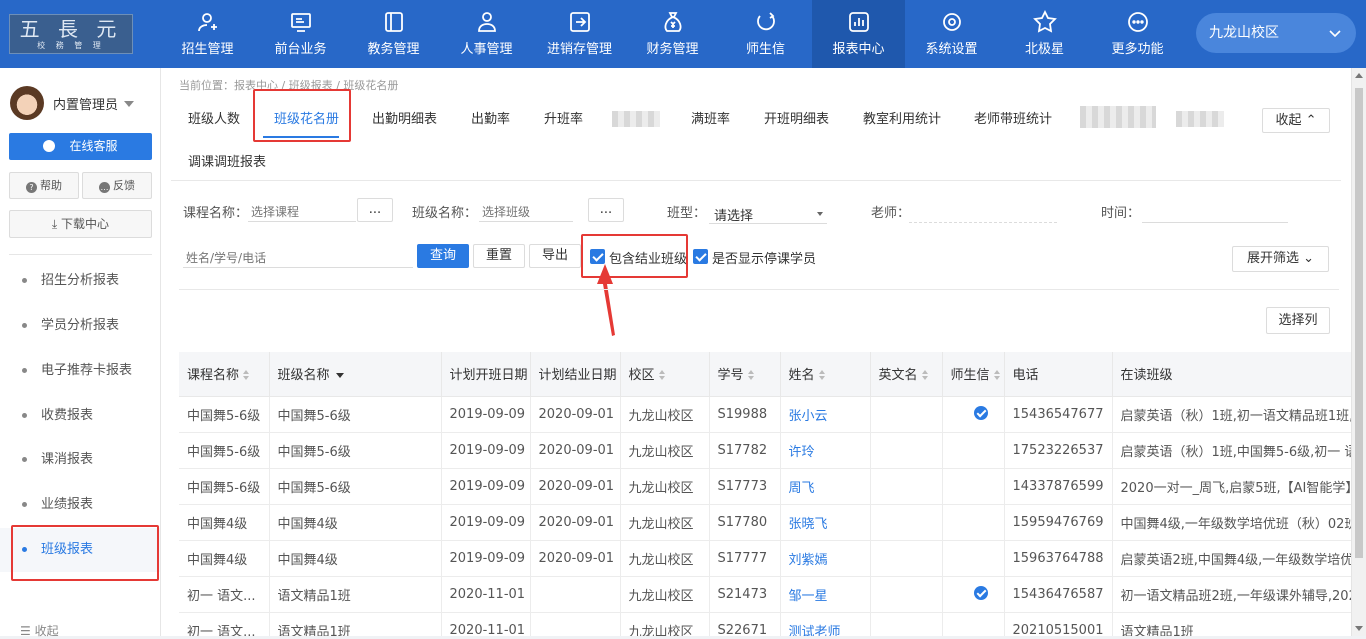 Image resolution: width=1366 pixels, height=639 pixels. I want to click on sort-desc-icon, so click(339, 376).